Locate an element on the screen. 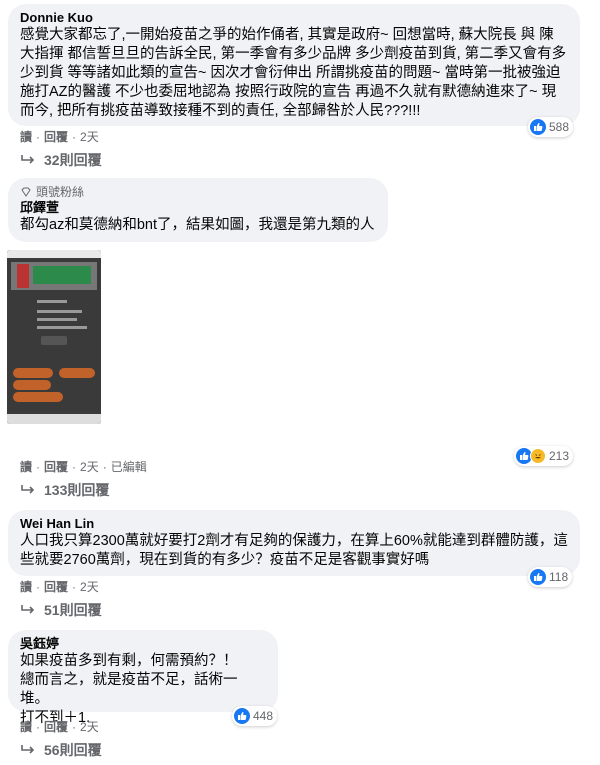 This screenshot has width=600, height=765. view-replies: 51則回覆 is located at coordinates (61, 610).